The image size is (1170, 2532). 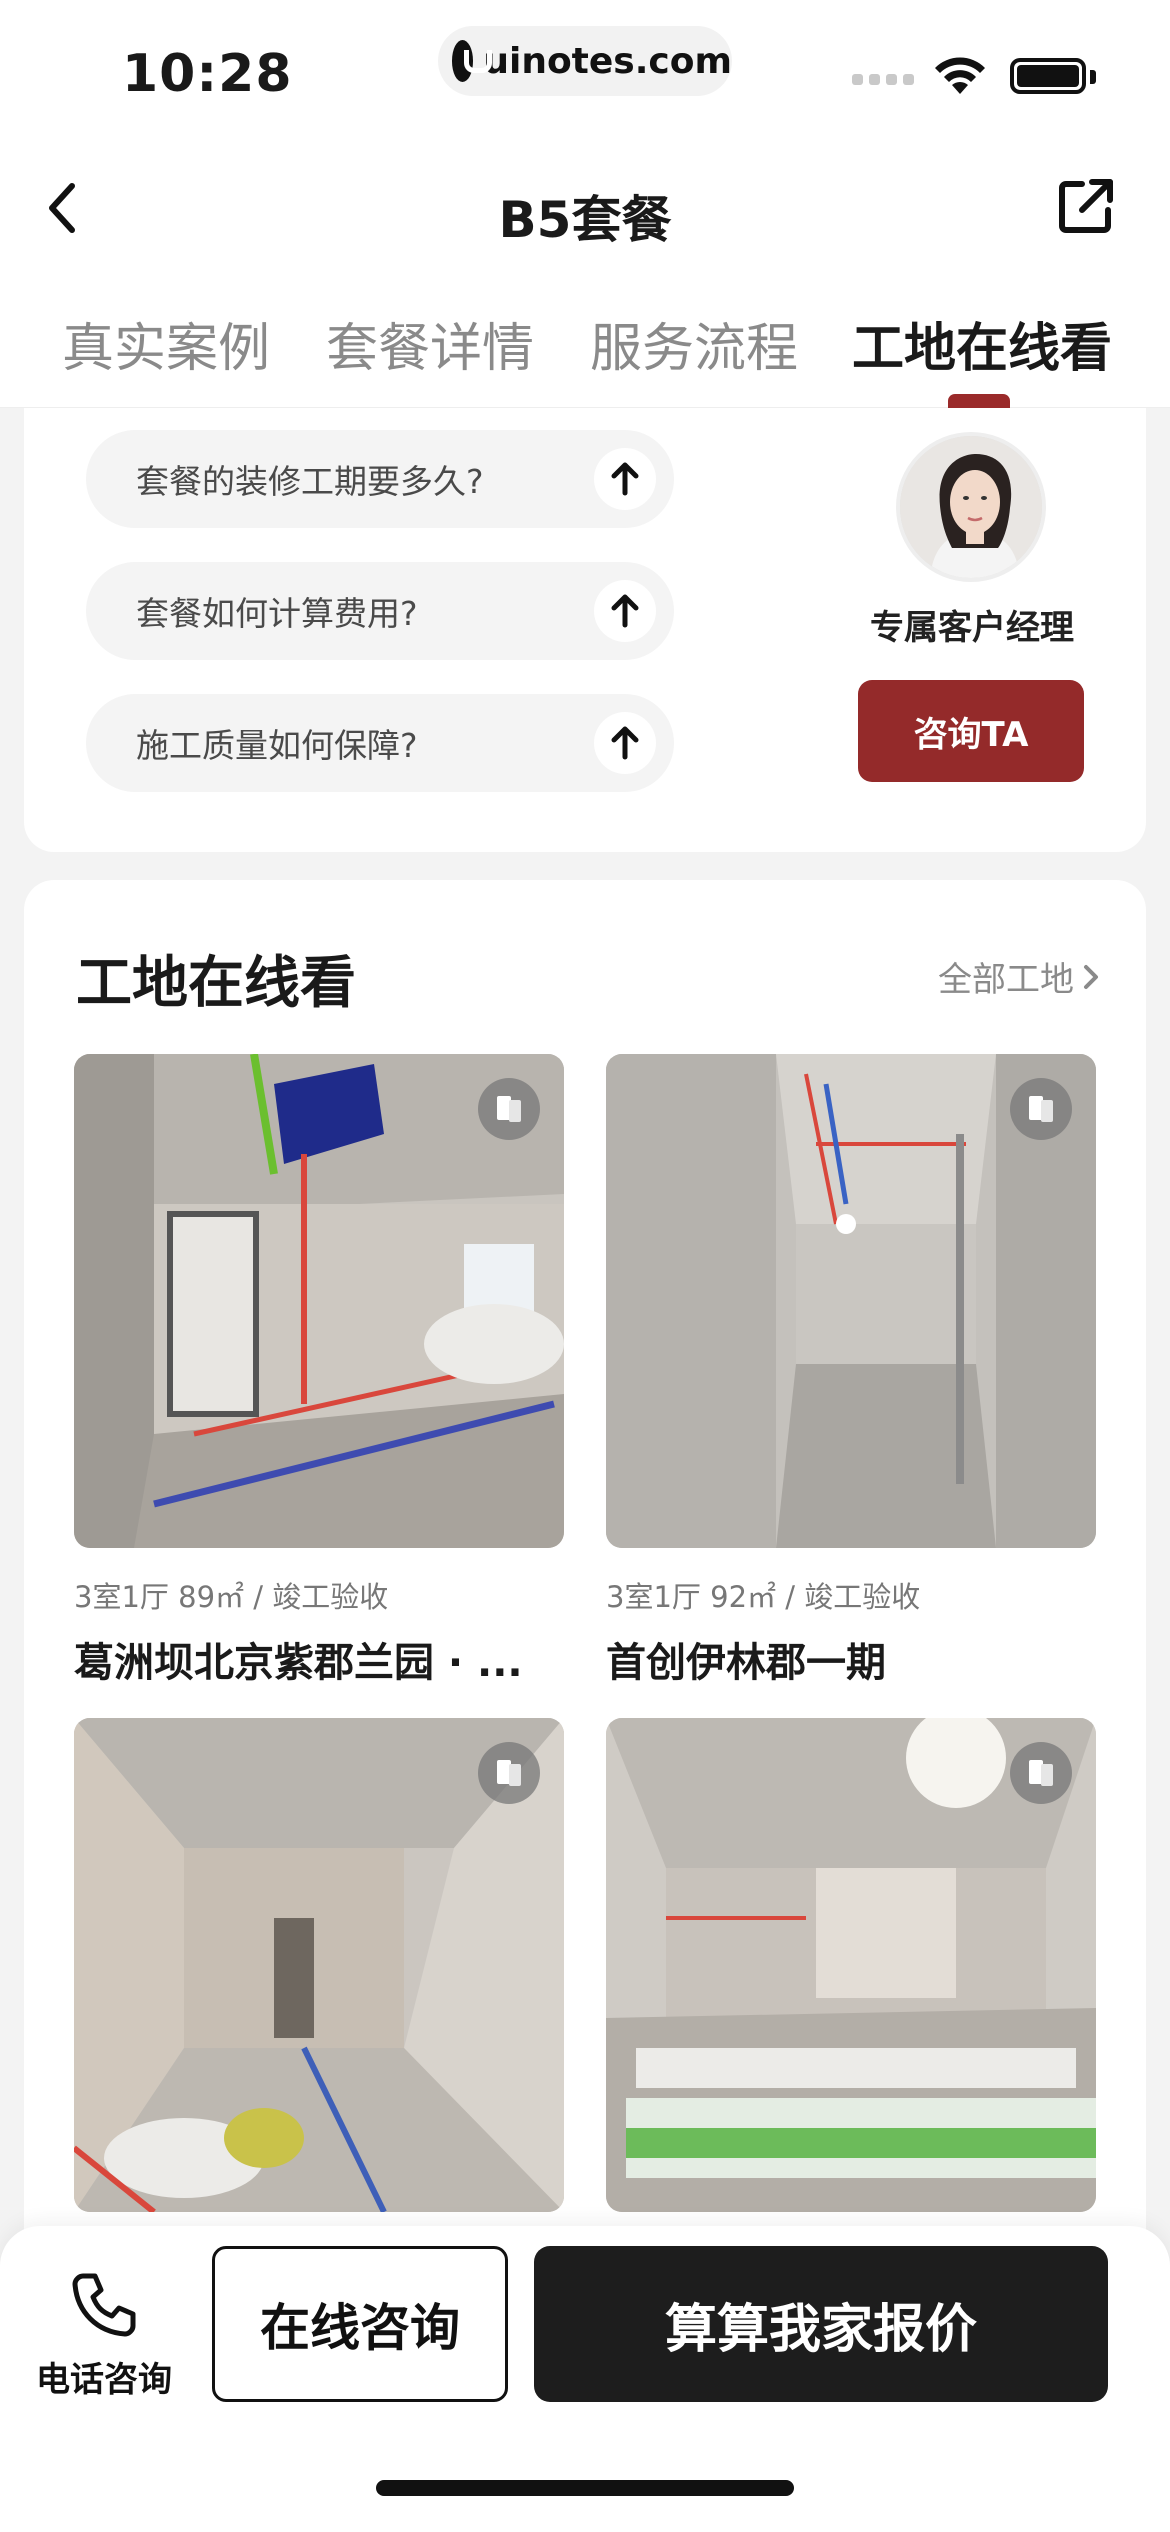 What do you see at coordinates (472, 61) in the screenshot?
I see `site-logo-icon` at bounding box center [472, 61].